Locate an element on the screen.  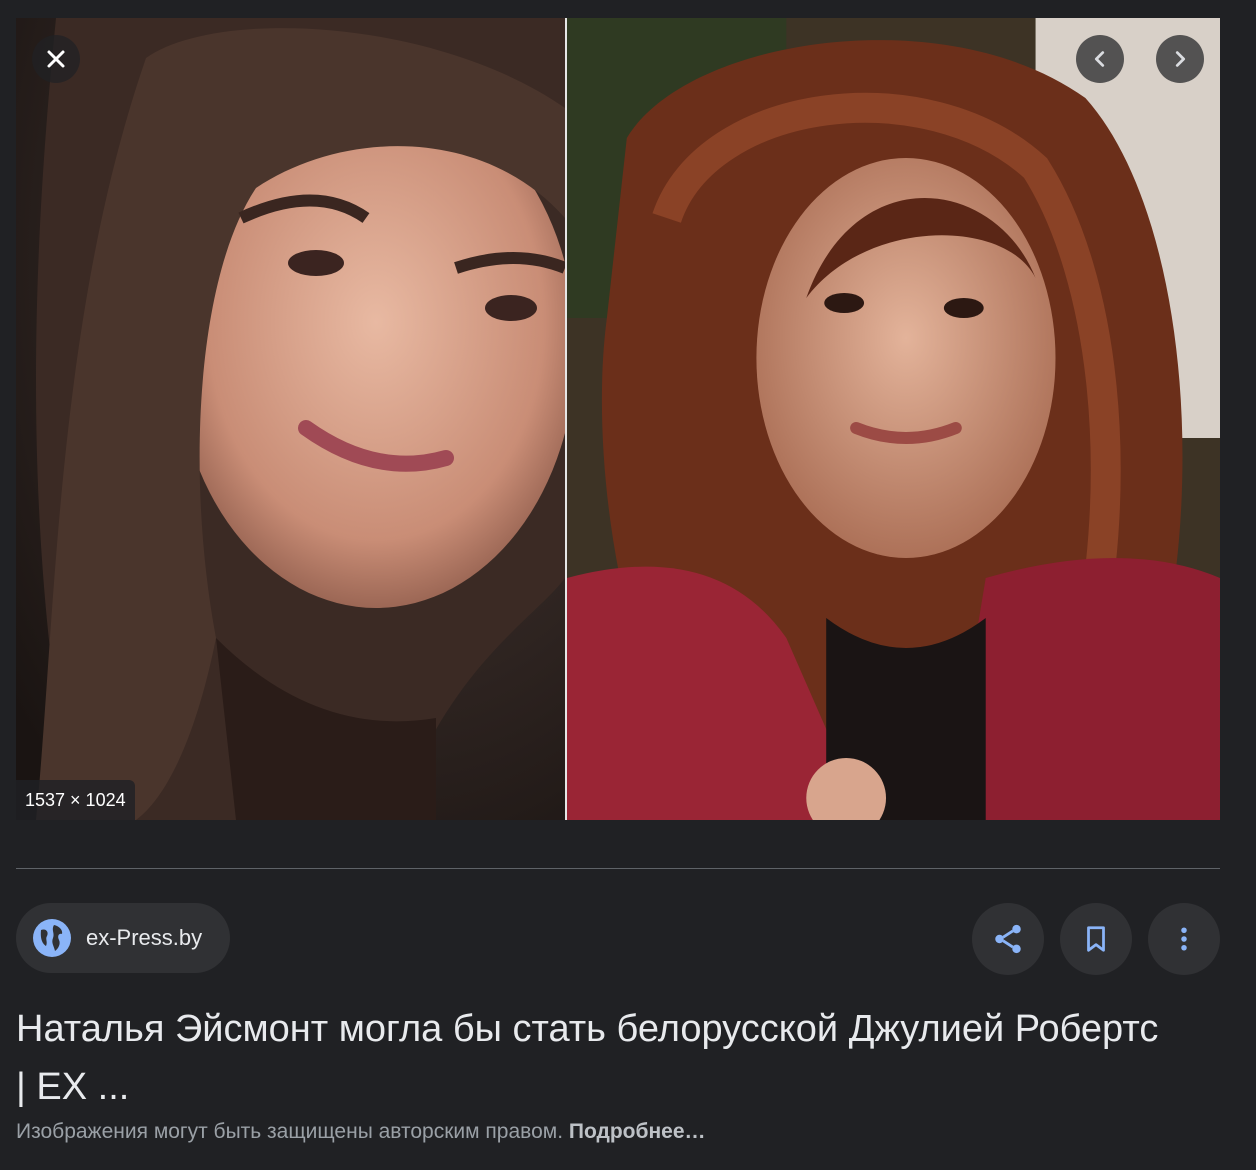
close-button is located at coordinates (56, 59).